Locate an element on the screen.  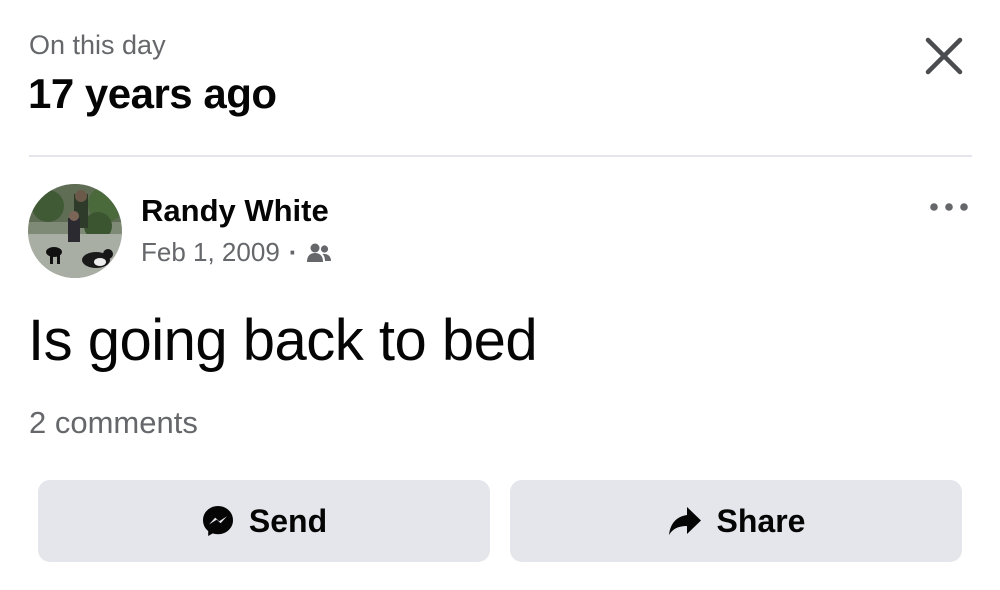
avatar-photo is located at coordinates (75, 231).